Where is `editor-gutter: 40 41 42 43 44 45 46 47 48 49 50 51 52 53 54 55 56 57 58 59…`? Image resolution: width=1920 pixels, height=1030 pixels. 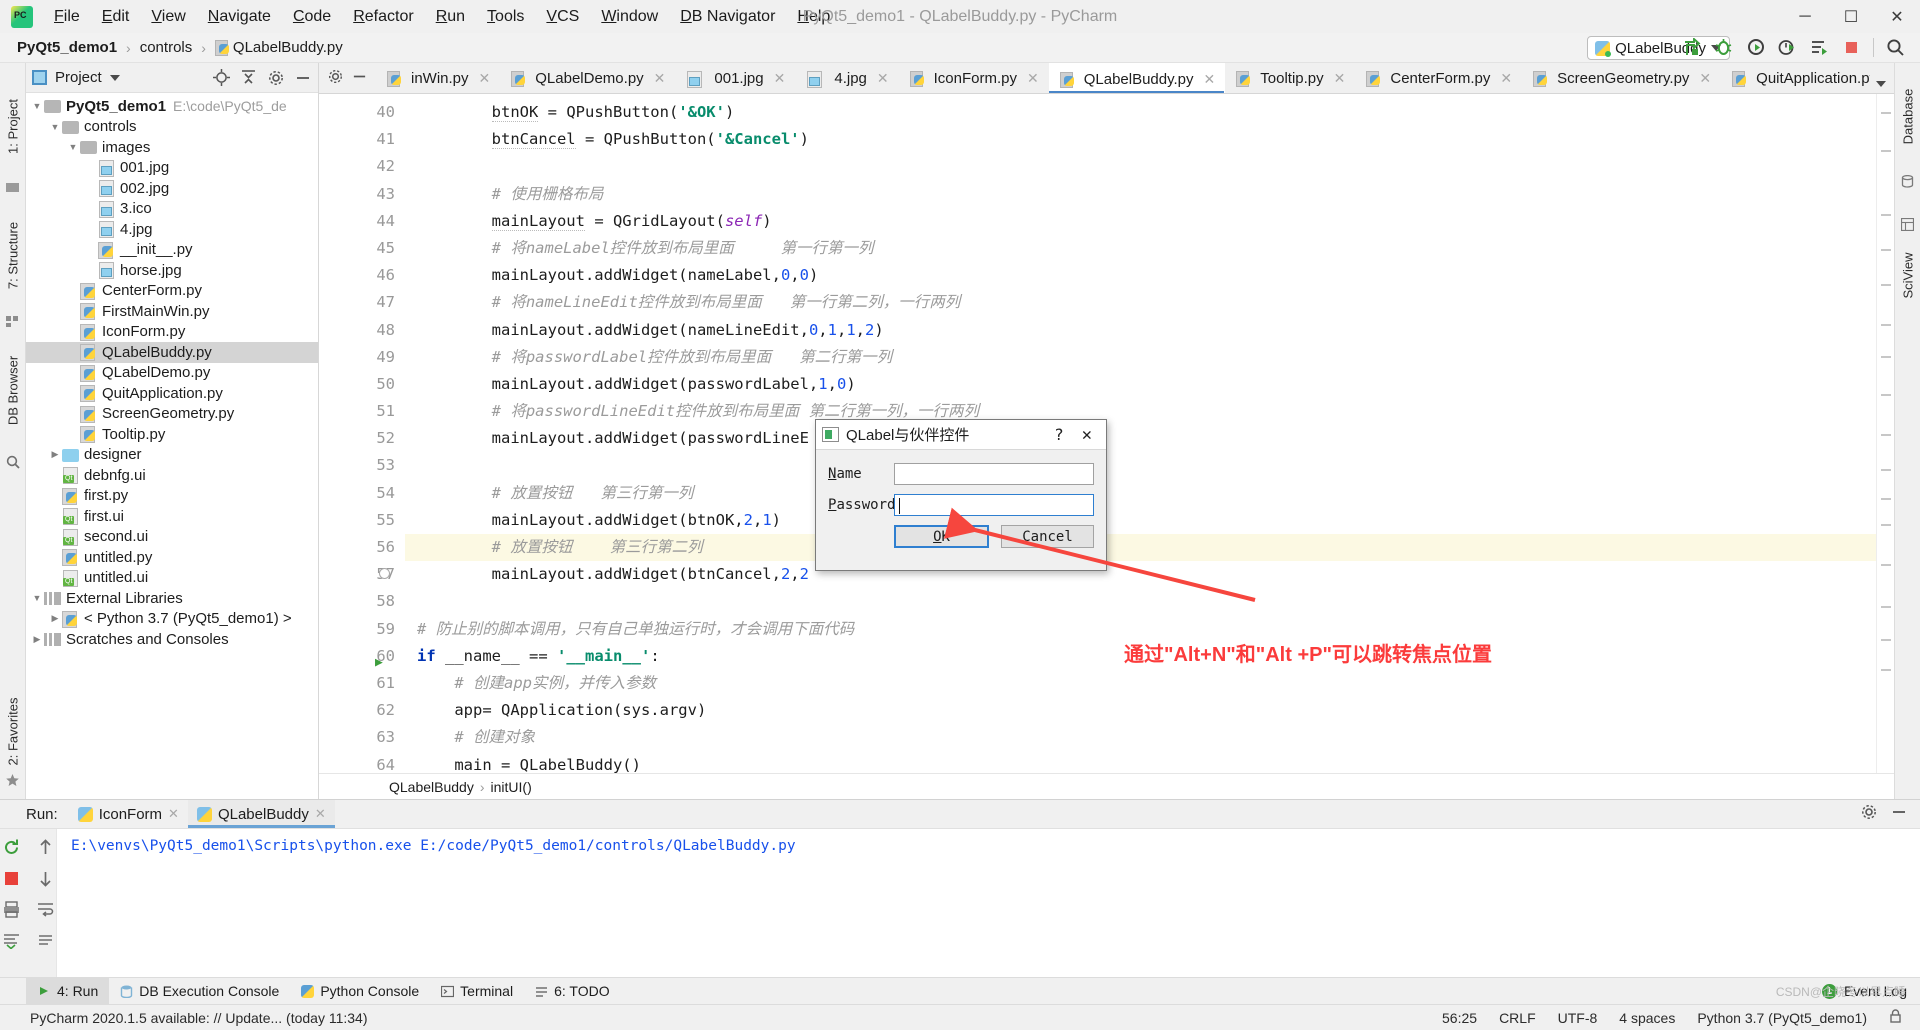
editor-gutter: 40 41 42 43 44 45 46 47 48 49 50 51 52 53 54 55 56 57 58 59… is located at coordinates (362, 433).